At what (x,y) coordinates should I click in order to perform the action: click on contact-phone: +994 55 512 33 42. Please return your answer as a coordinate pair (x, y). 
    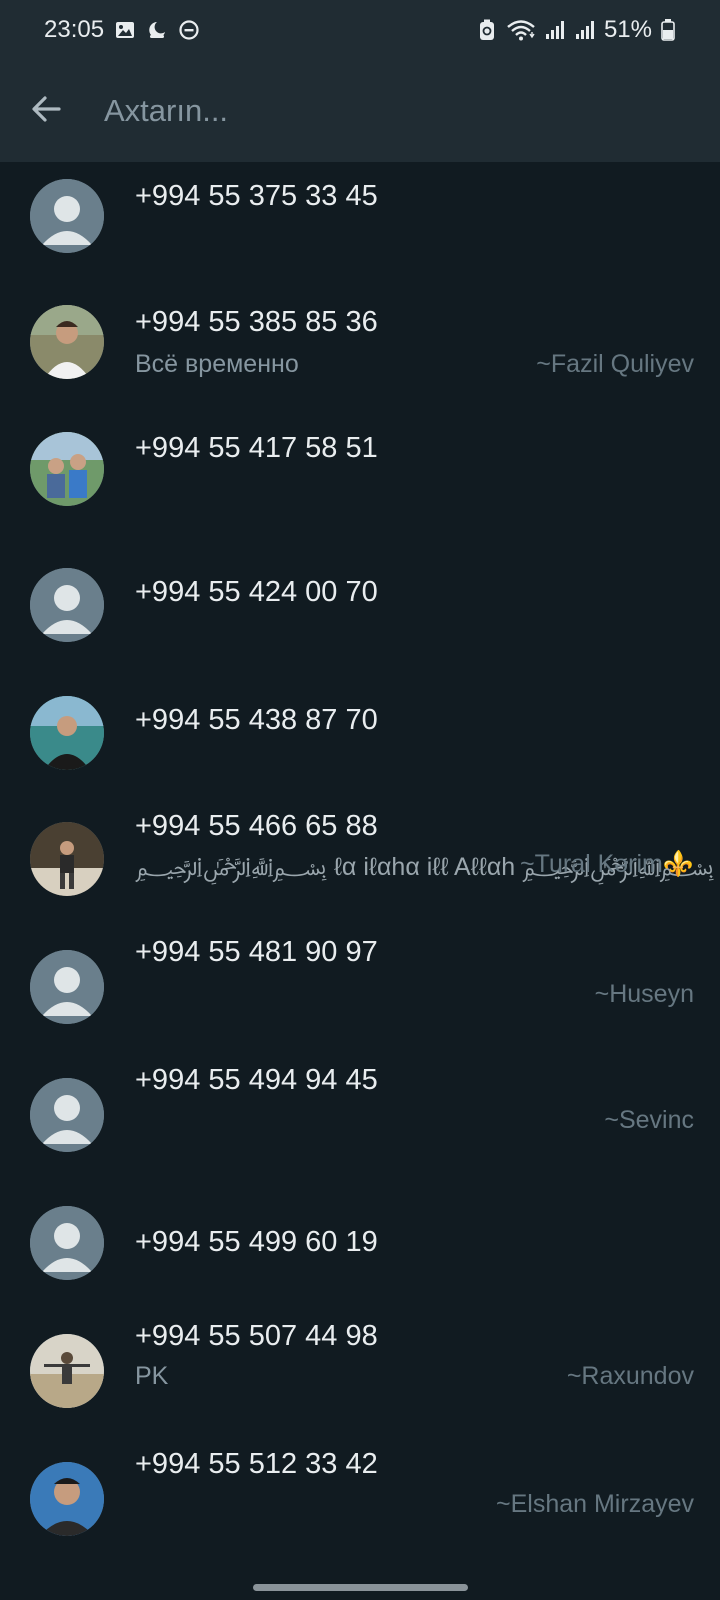
    Looking at the image, I should click on (256, 1464).